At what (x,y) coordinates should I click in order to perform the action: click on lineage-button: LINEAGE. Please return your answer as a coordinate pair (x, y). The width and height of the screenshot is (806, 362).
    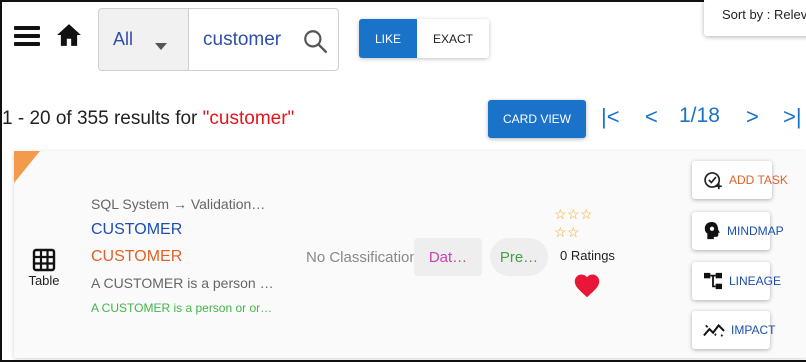
    Looking at the image, I should click on (736, 281).